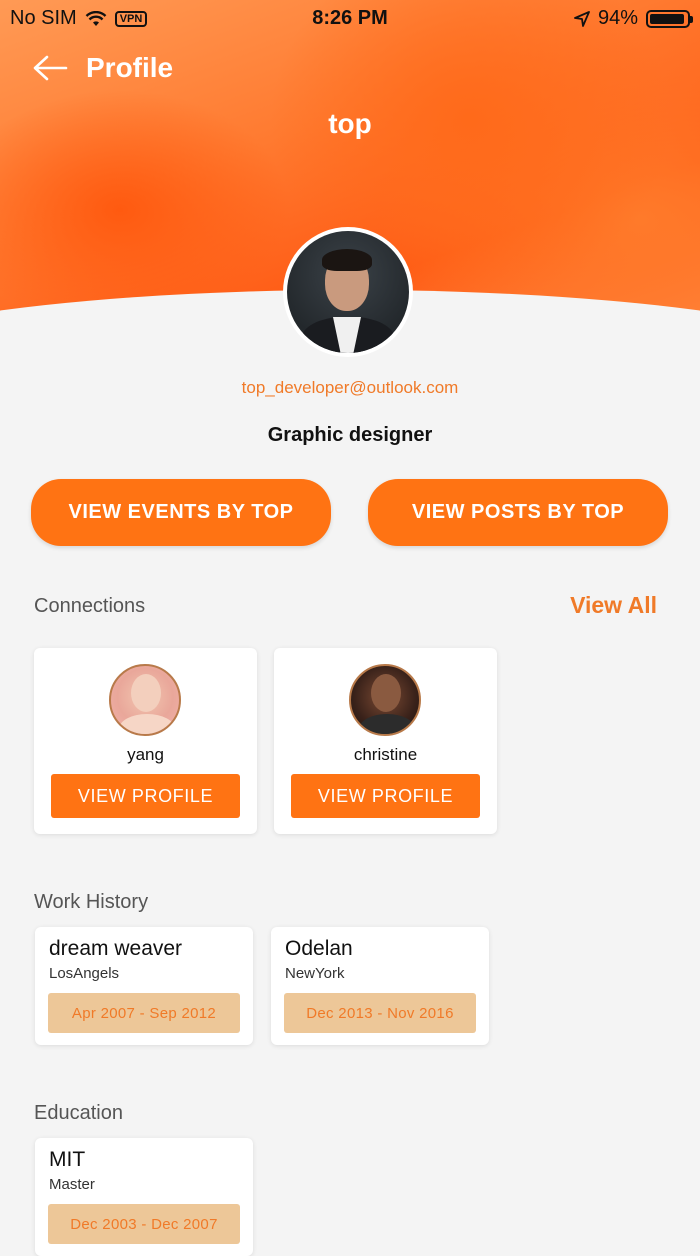  What do you see at coordinates (617, 18) in the screenshot?
I see `battery-percent: 94%` at bounding box center [617, 18].